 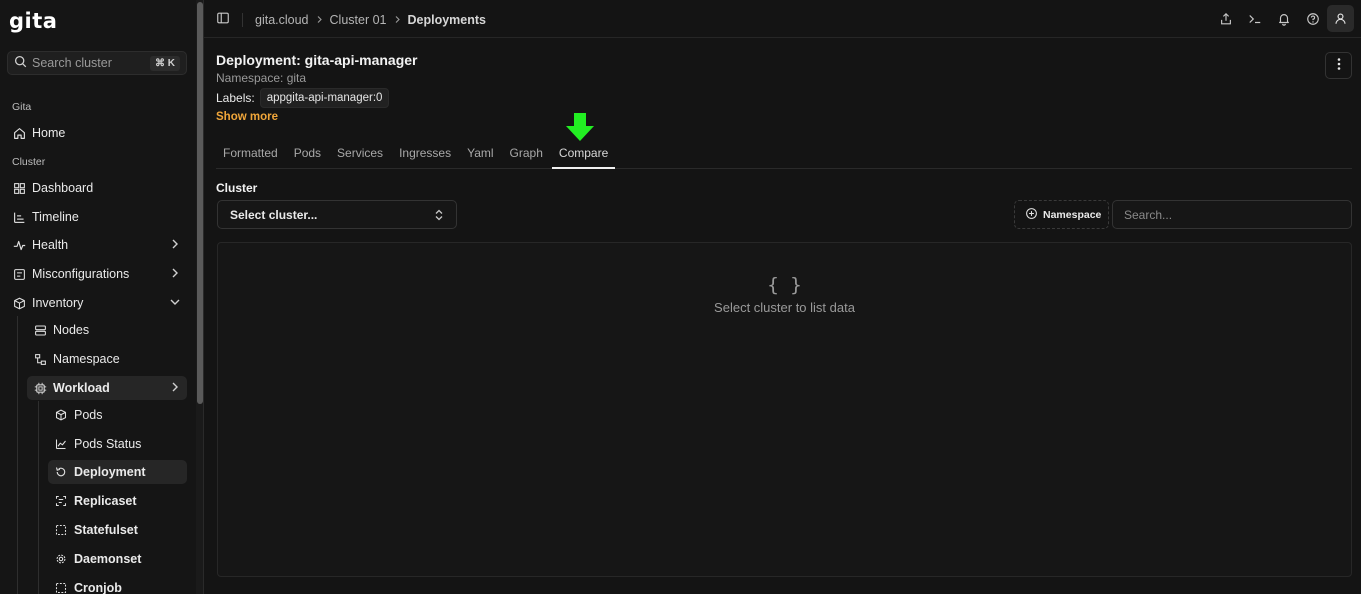 I want to click on breadcrumb: gita.cloud Cluster 01 Deployments, so click(x=351, y=19).